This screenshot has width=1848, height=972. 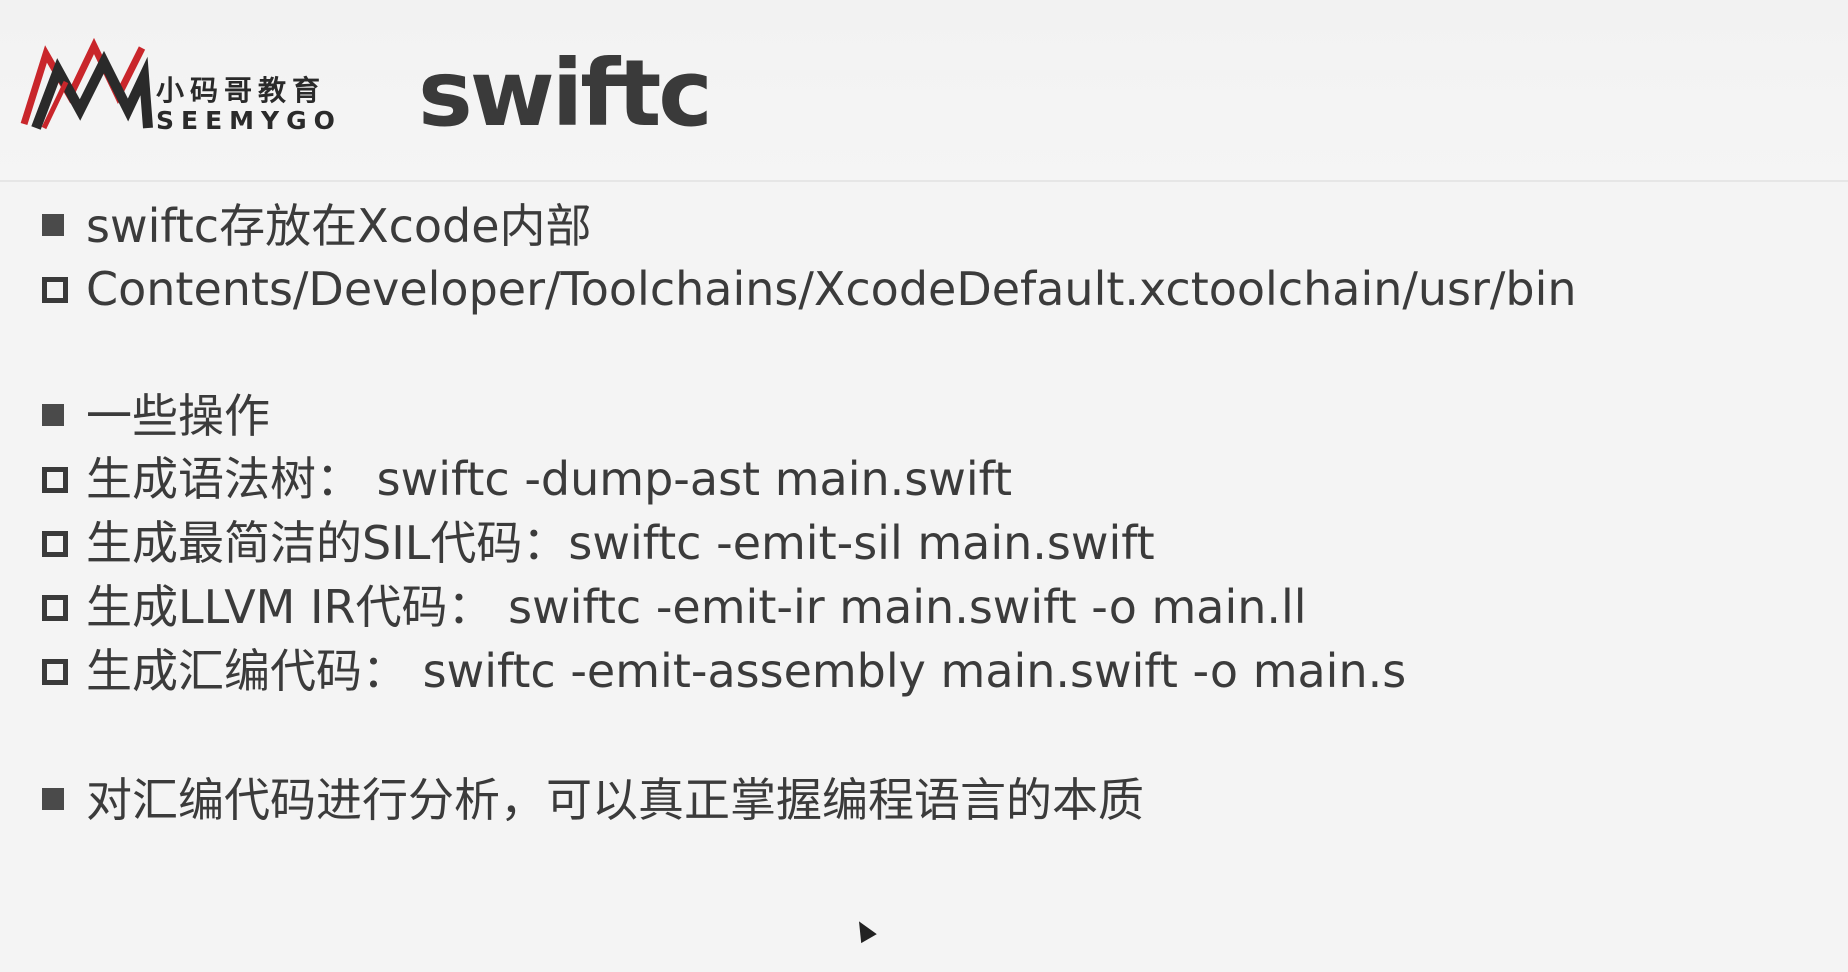 What do you see at coordinates (565, 93) in the screenshot?
I see `slide-title: swiftc` at bounding box center [565, 93].